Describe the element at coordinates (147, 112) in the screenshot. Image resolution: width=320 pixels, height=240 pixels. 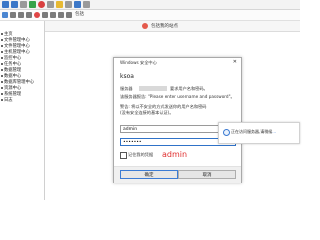
I see `warning-text-continued: (没有安全连接的基本认证)。` at that location.